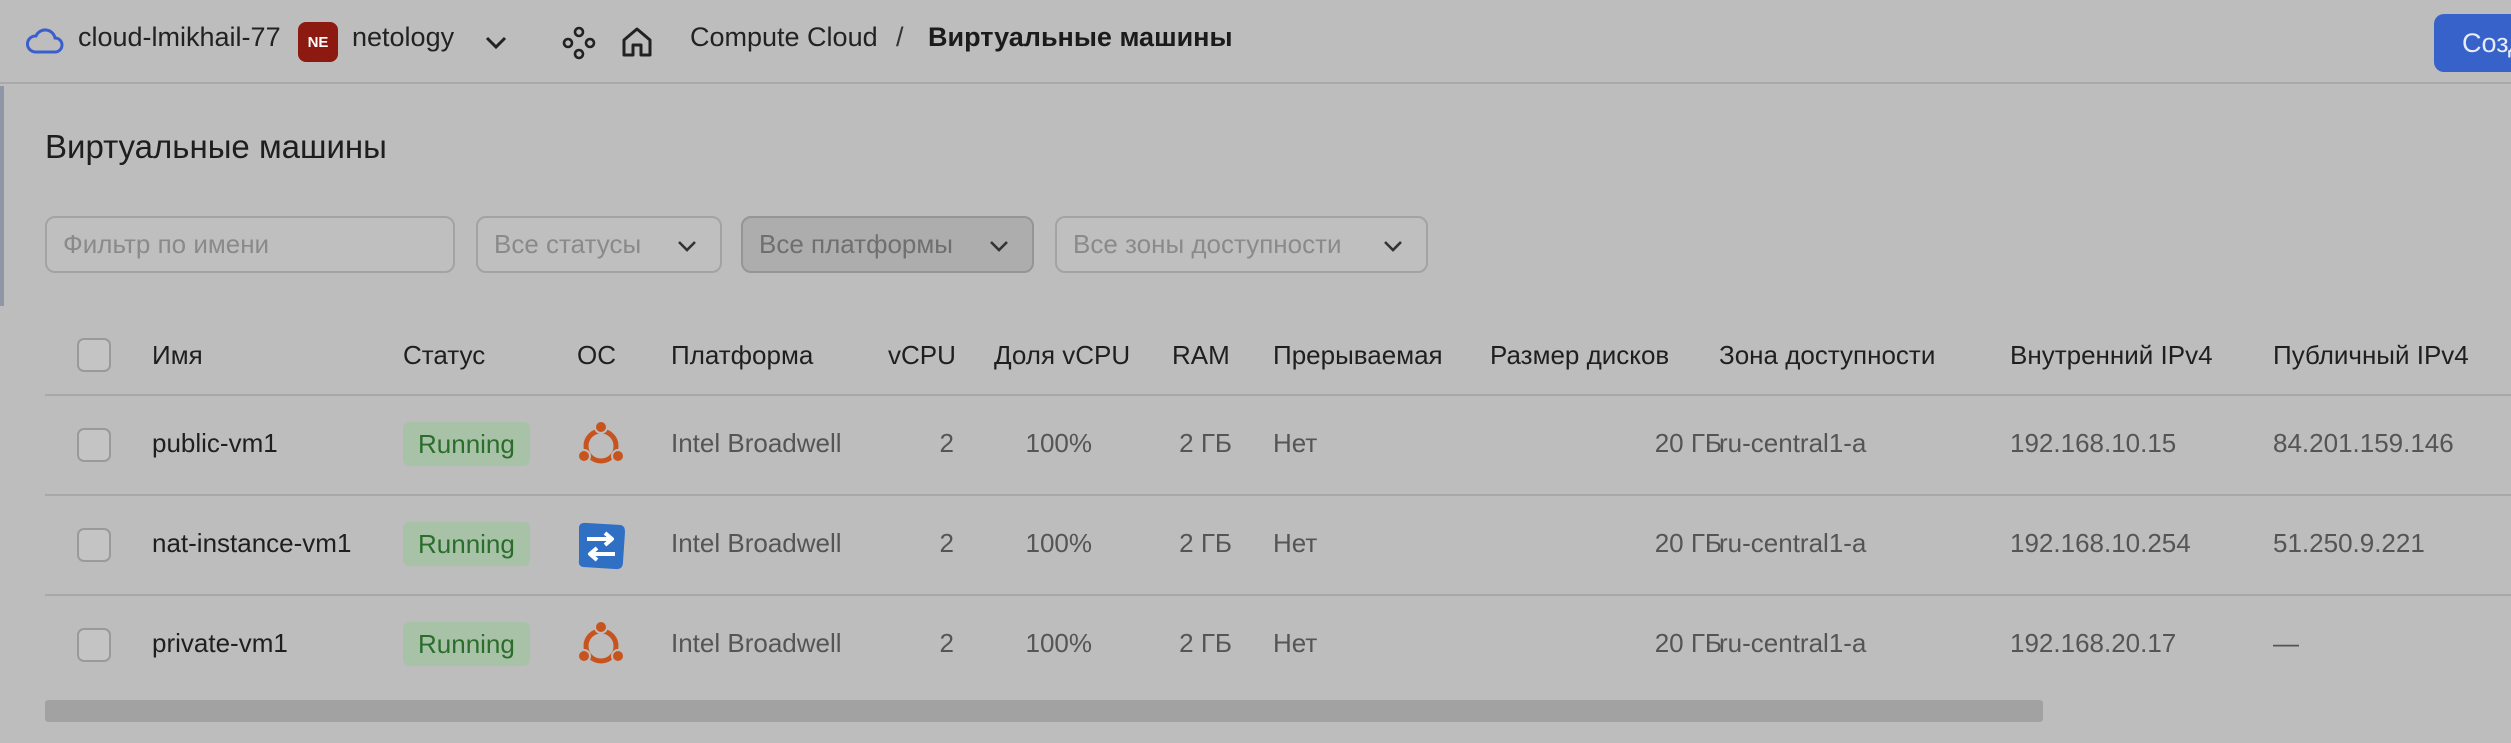  What do you see at coordinates (2100, 543) in the screenshot?
I see `internal-ip: 192.168.10.254` at bounding box center [2100, 543].